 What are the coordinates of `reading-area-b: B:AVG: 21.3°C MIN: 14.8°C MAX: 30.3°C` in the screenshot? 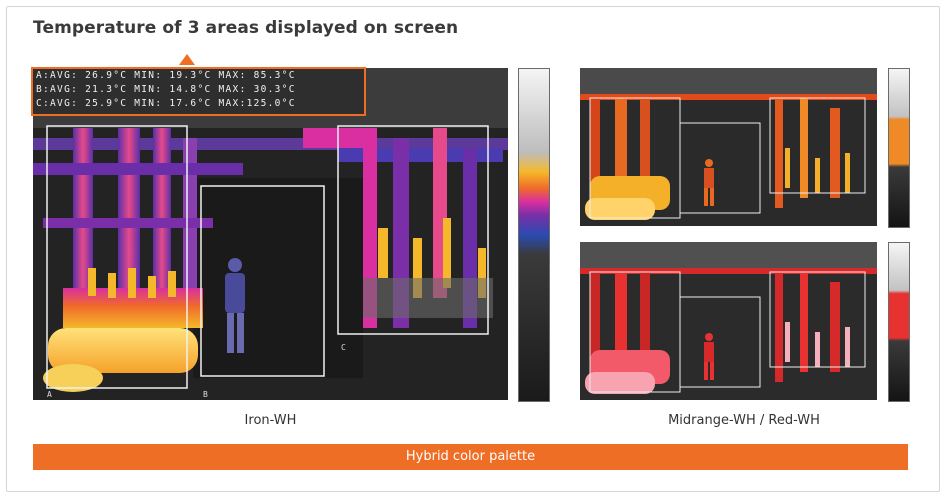 It's located at (166, 89).